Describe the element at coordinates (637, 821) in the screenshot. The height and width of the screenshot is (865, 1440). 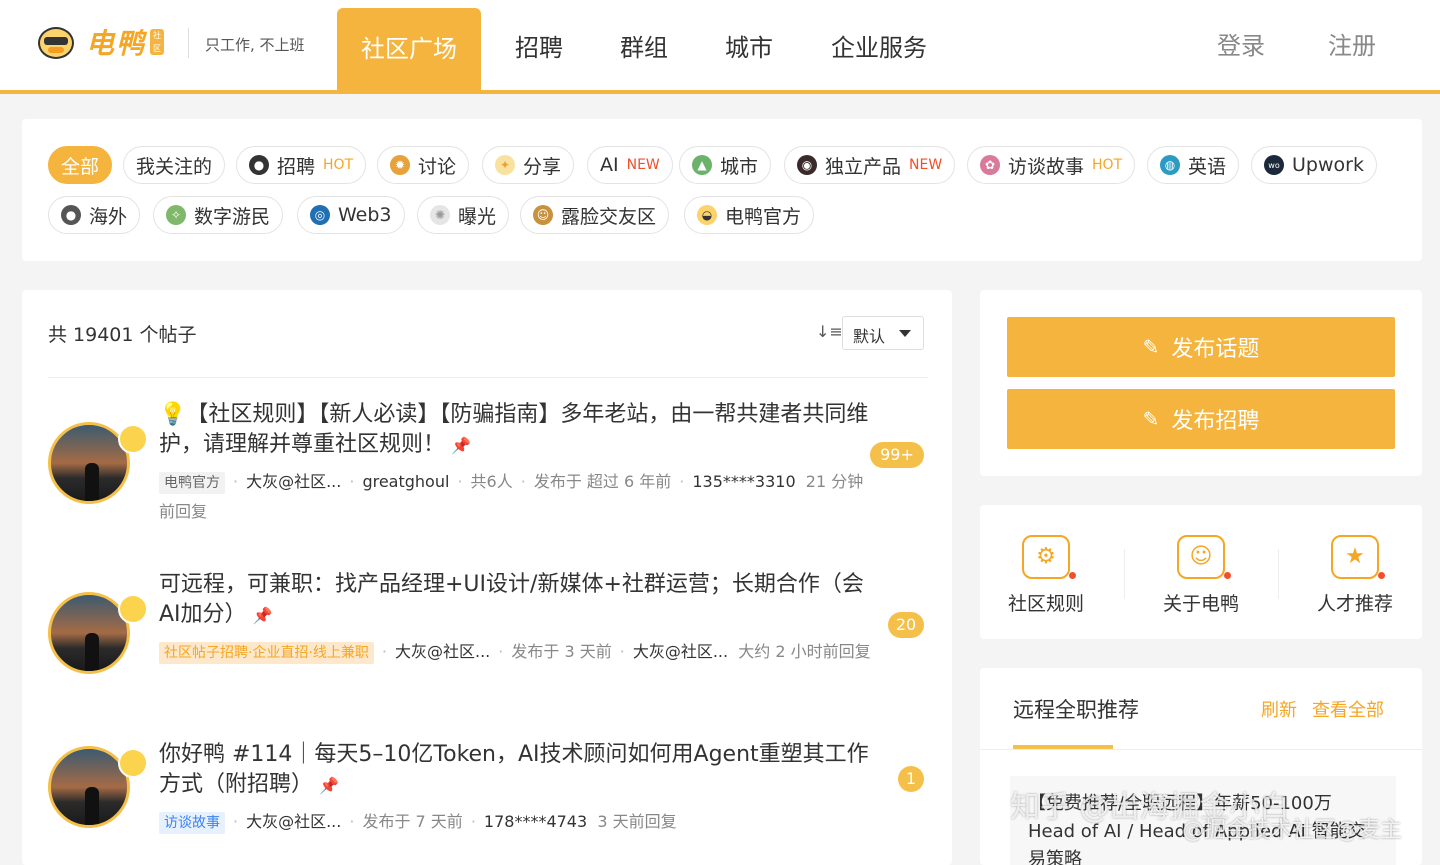
I see `reply-time: 3 天前回复` at that location.